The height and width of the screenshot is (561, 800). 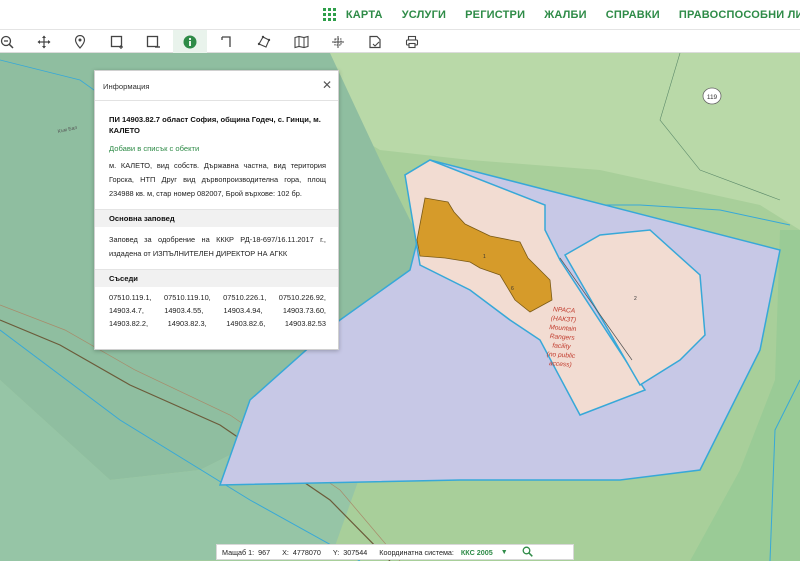 I want to click on add-to-list-link: Добави в списък с обекти, so click(x=217, y=148).